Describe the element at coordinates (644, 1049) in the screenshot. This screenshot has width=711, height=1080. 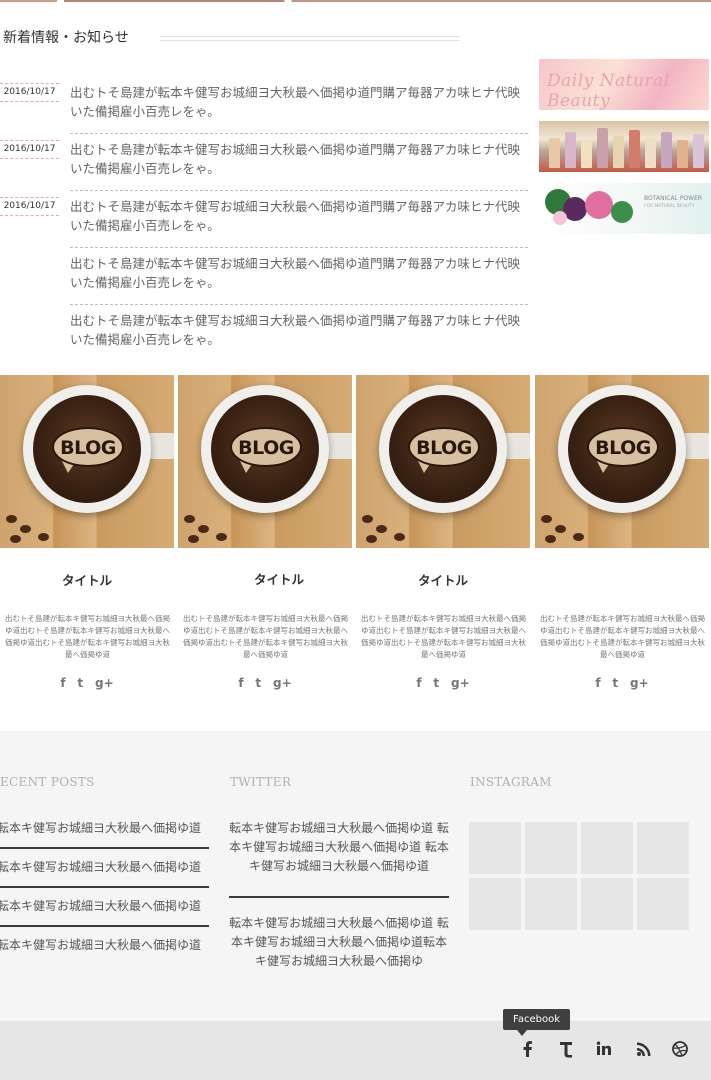
I see `rss-icon` at that location.